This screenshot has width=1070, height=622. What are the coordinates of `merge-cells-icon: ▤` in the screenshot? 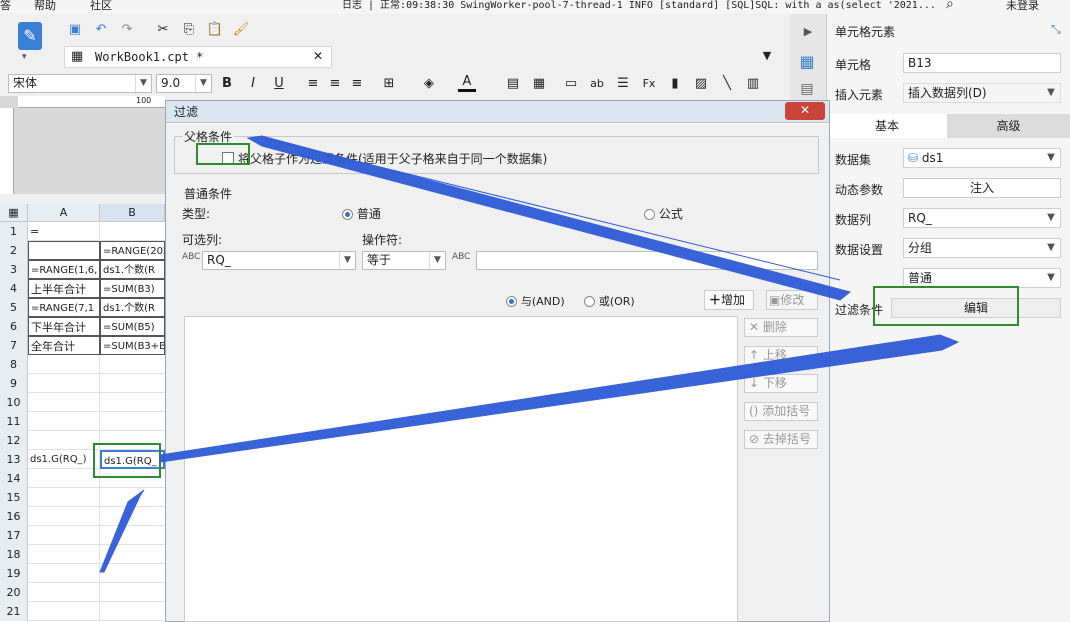 It's located at (513, 83).